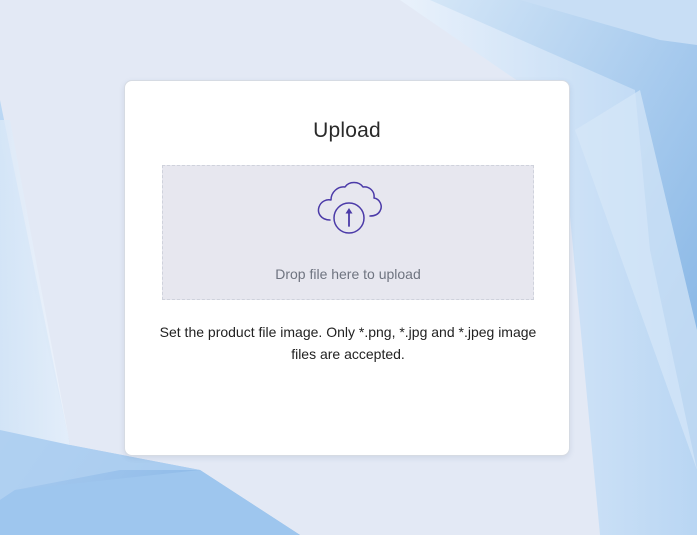 The width and height of the screenshot is (697, 535). What do you see at coordinates (349, 207) in the screenshot?
I see `cloud-upload-icon` at bounding box center [349, 207].